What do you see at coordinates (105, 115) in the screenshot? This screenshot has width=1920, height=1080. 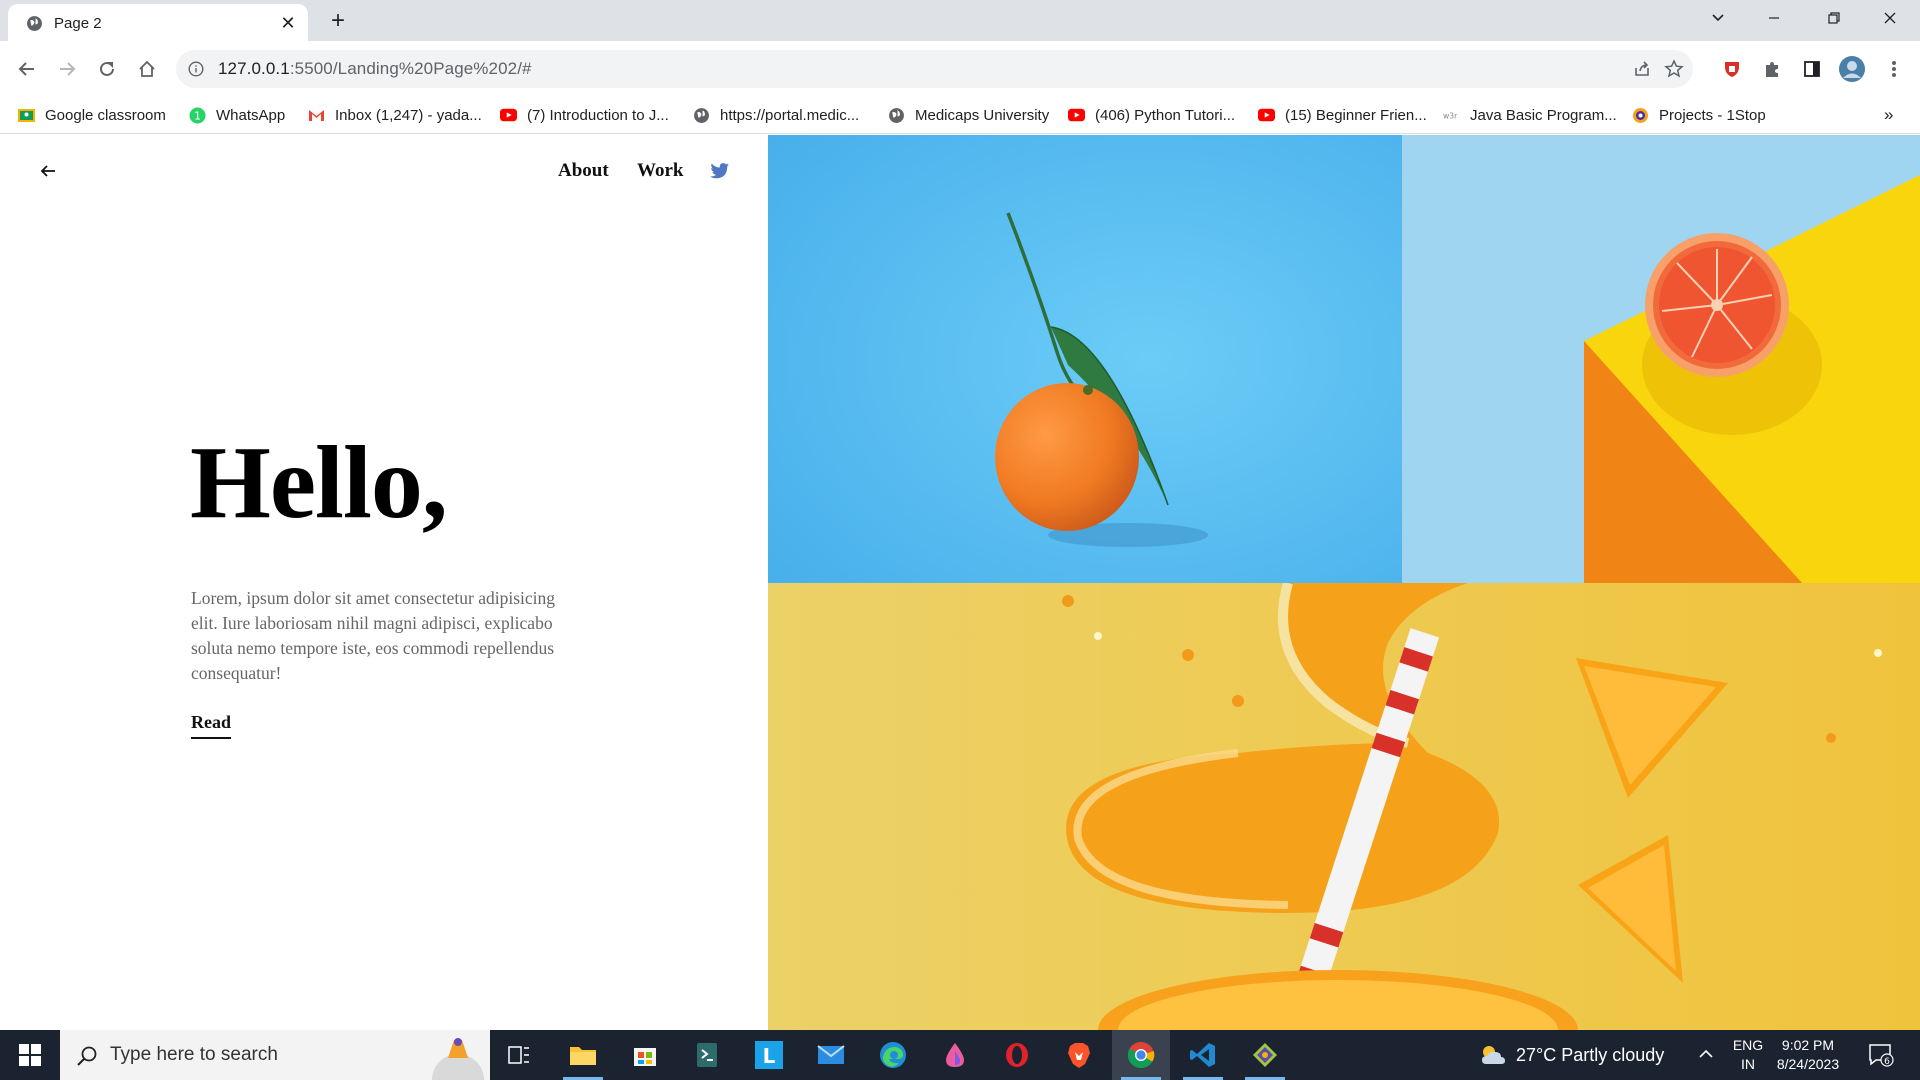 I see `bookmark-label: Google classroom` at bounding box center [105, 115].